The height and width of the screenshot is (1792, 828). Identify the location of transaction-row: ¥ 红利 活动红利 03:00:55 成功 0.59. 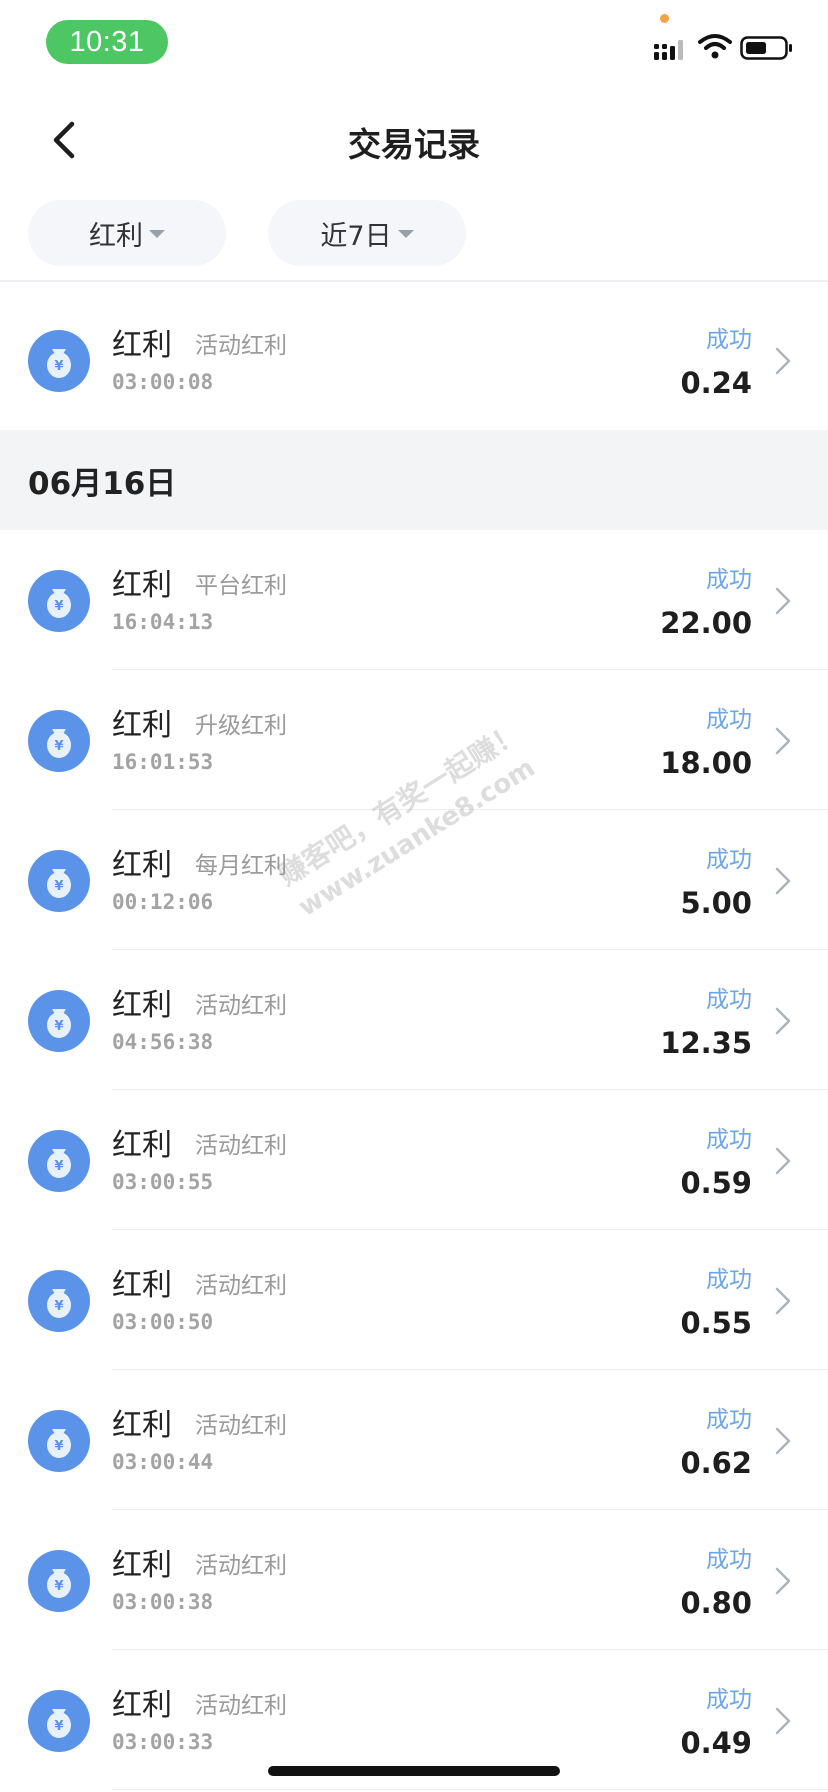
(414, 1160).